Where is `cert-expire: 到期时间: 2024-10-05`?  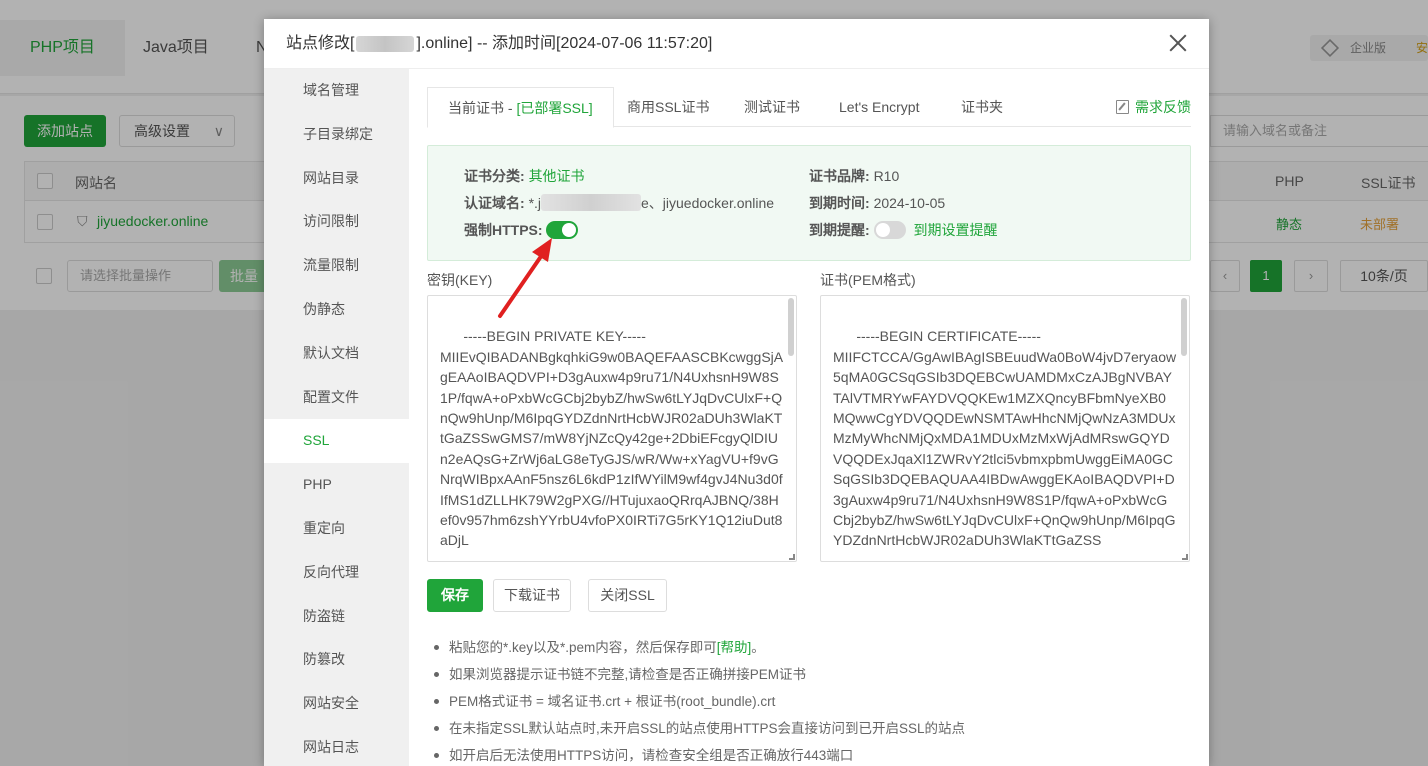
cert-expire: 到期时间: 2024-10-05 is located at coordinates (877, 203).